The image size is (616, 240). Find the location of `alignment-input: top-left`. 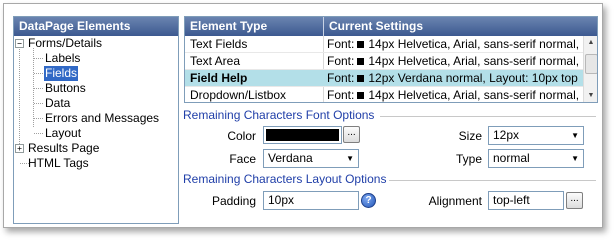

alignment-input: top-left is located at coordinates (526, 200).